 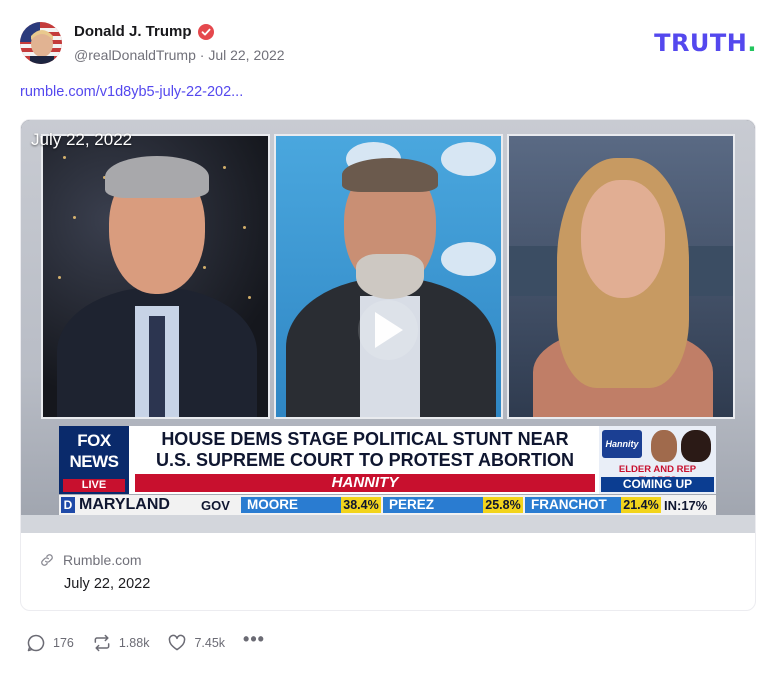 What do you see at coordinates (622, 444) in the screenshot?
I see `promo-show-logo: Hannity` at bounding box center [622, 444].